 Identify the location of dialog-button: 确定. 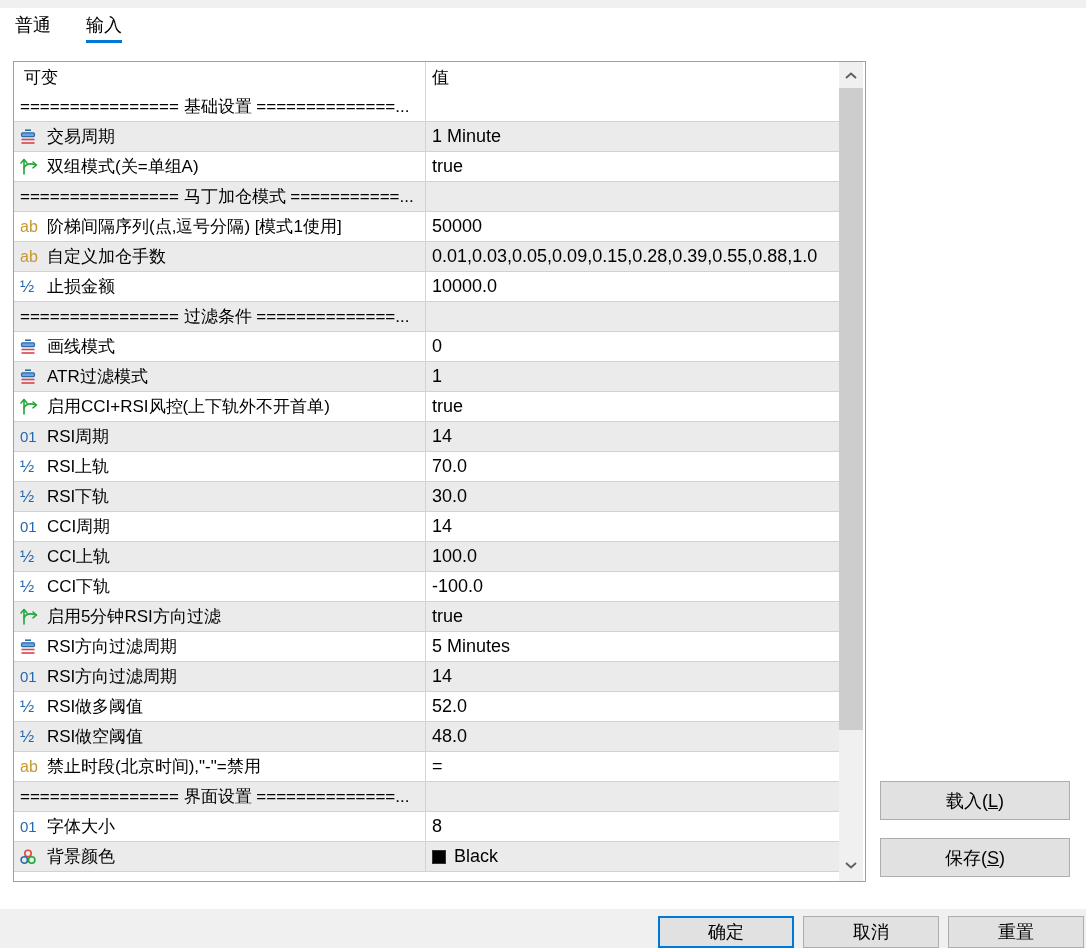
(726, 932).